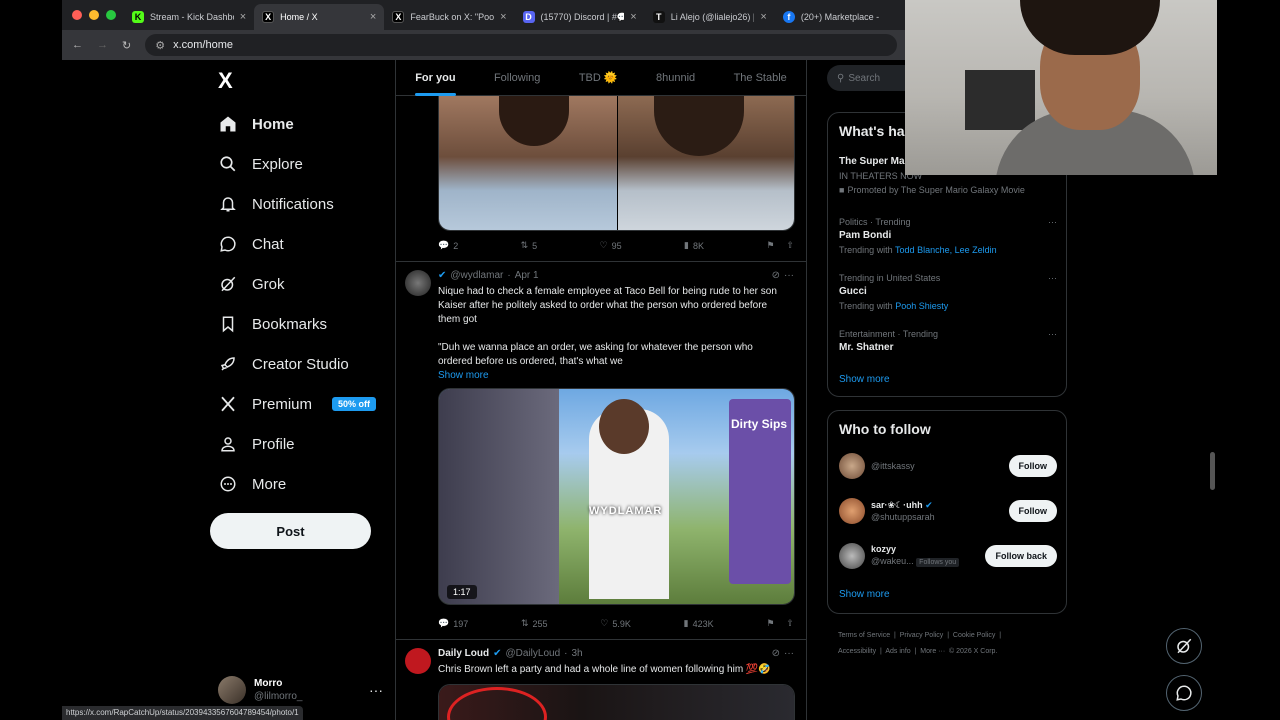 This screenshot has width=1280, height=720. I want to click on like-button: ♡ 95, so click(611, 245).